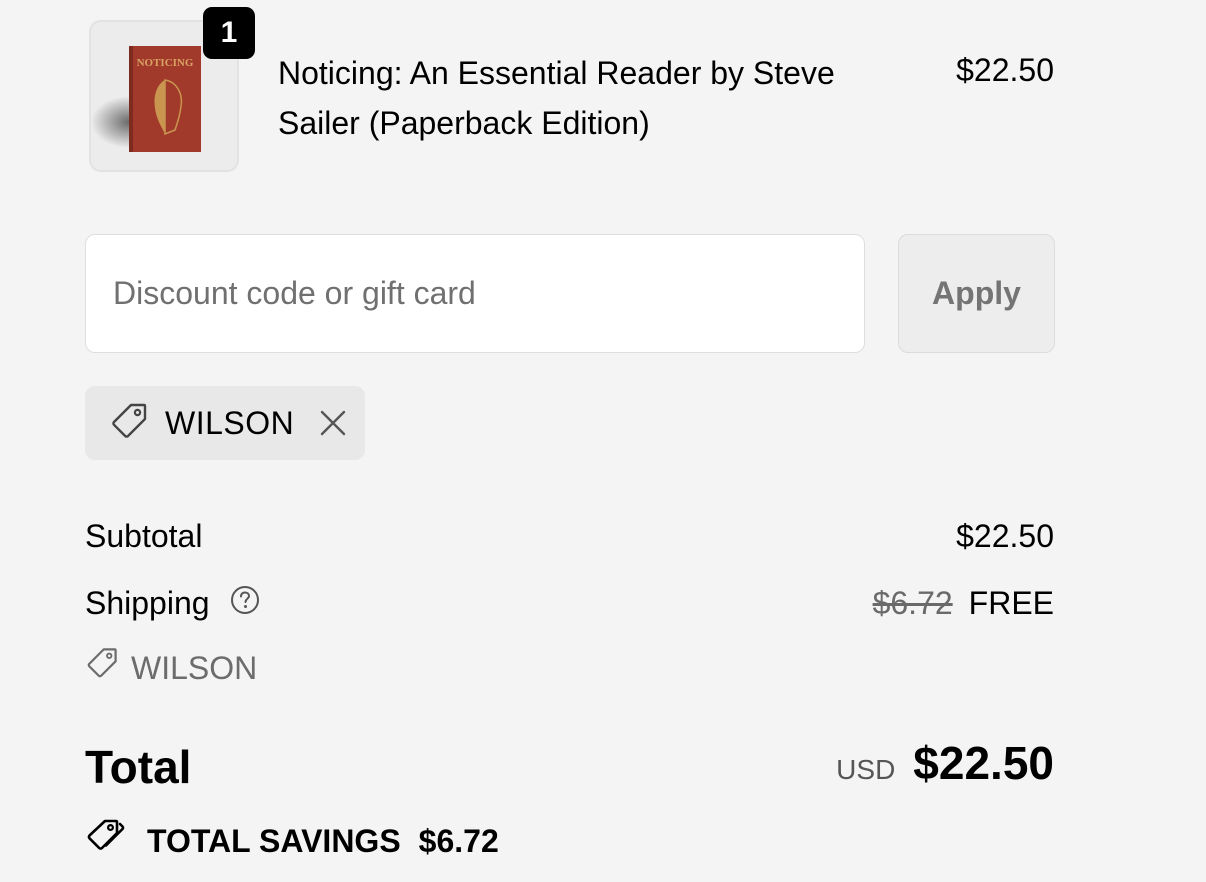  What do you see at coordinates (138, 767) in the screenshot?
I see `total-label: Total` at bounding box center [138, 767].